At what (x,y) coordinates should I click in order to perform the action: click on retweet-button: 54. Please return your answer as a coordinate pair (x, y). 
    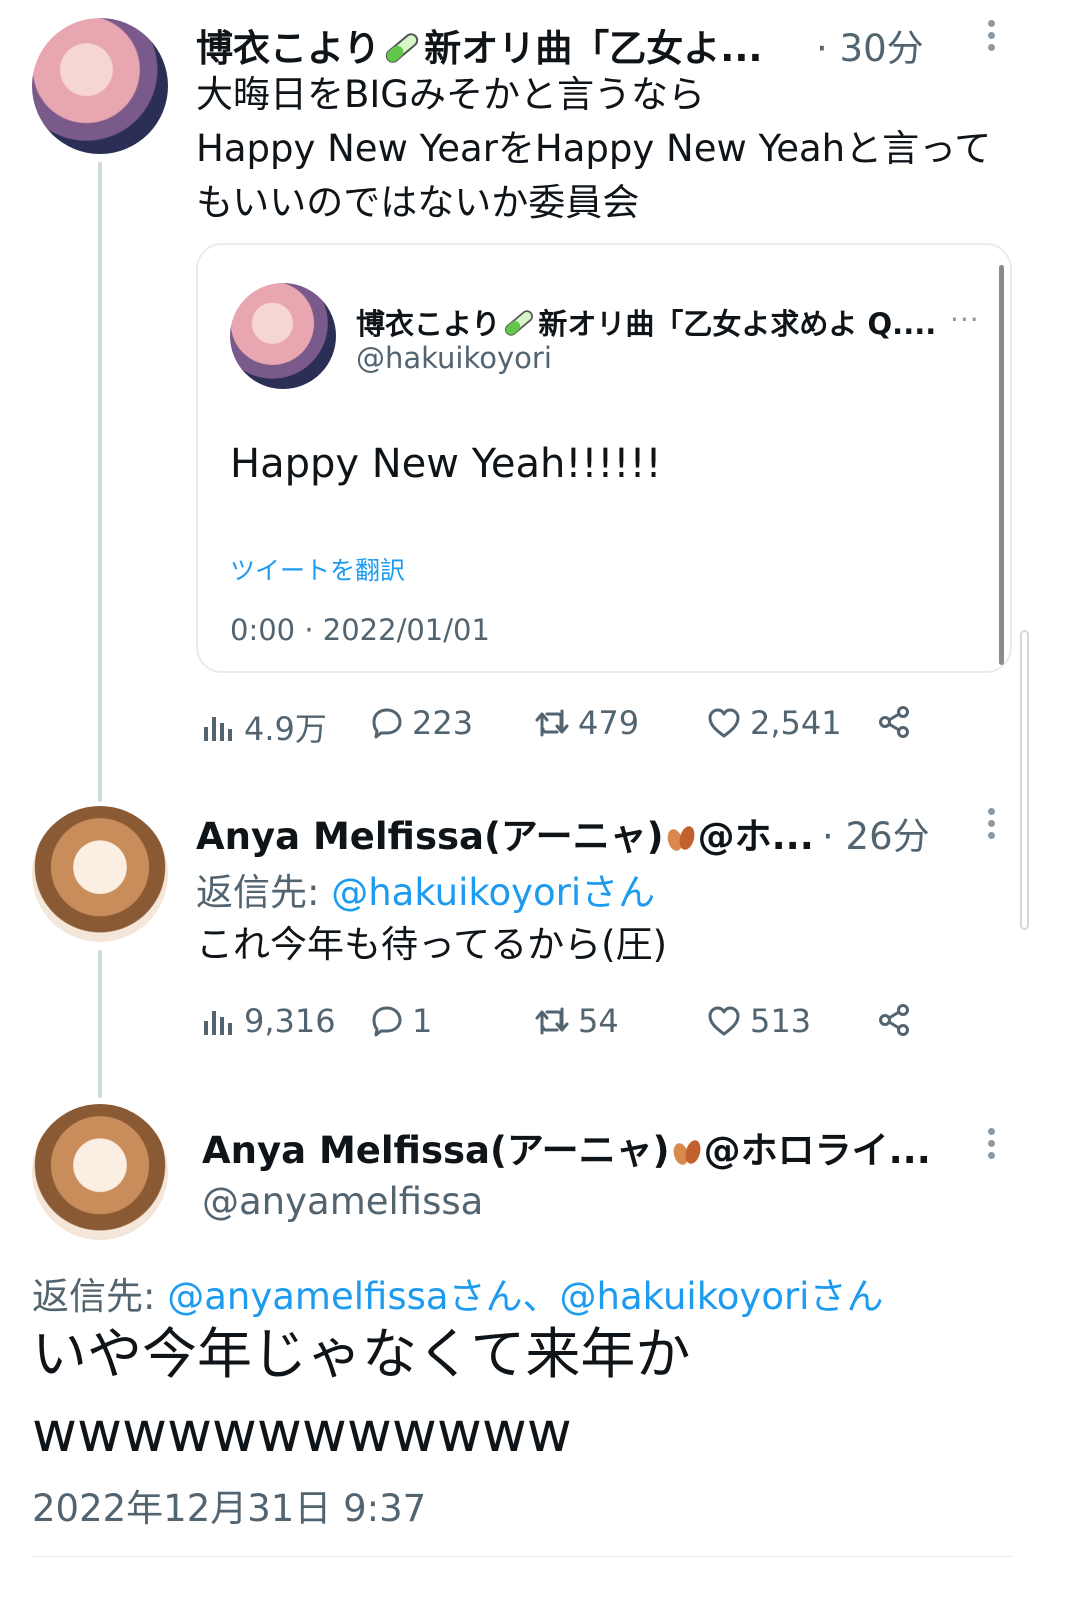
    Looking at the image, I should click on (576, 1021).